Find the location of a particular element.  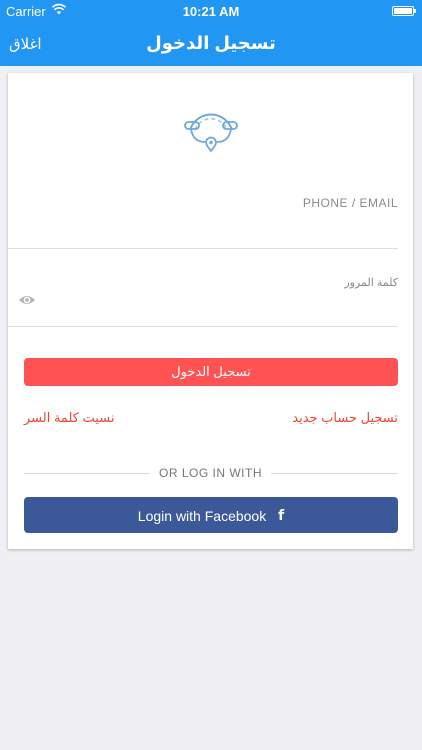

status-bar: Carrier 10:21 AM is located at coordinates (211, 11).